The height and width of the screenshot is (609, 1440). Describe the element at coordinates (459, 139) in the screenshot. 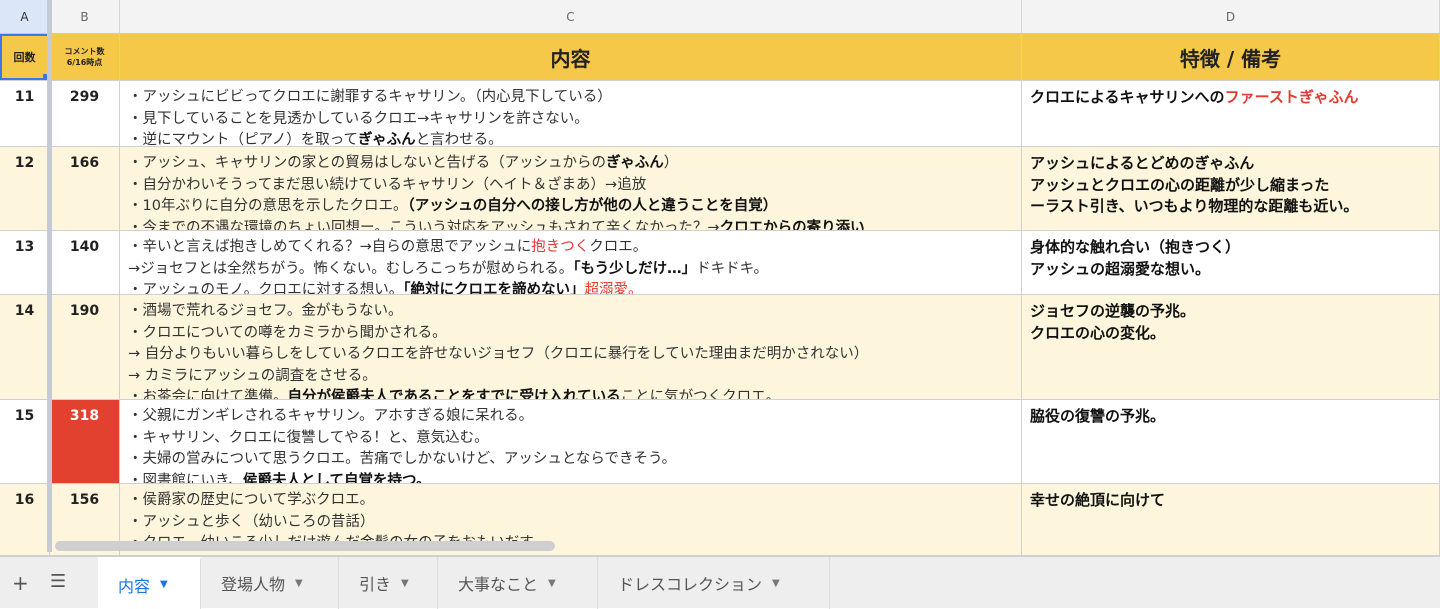

I see `text-run: と言わせる。` at that location.